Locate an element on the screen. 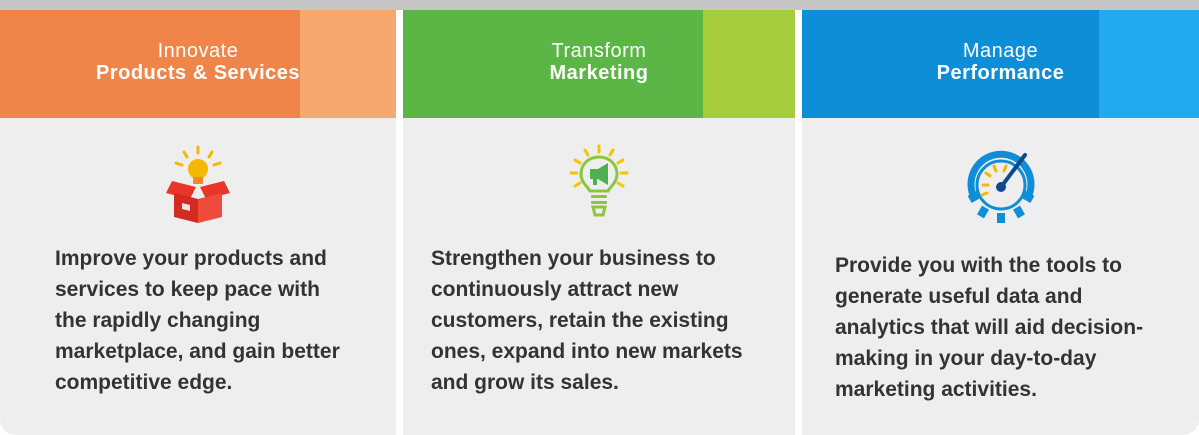 This screenshot has height=435, width=1199. card-title: Innovate Products & Services is located at coordinates (198, 62).